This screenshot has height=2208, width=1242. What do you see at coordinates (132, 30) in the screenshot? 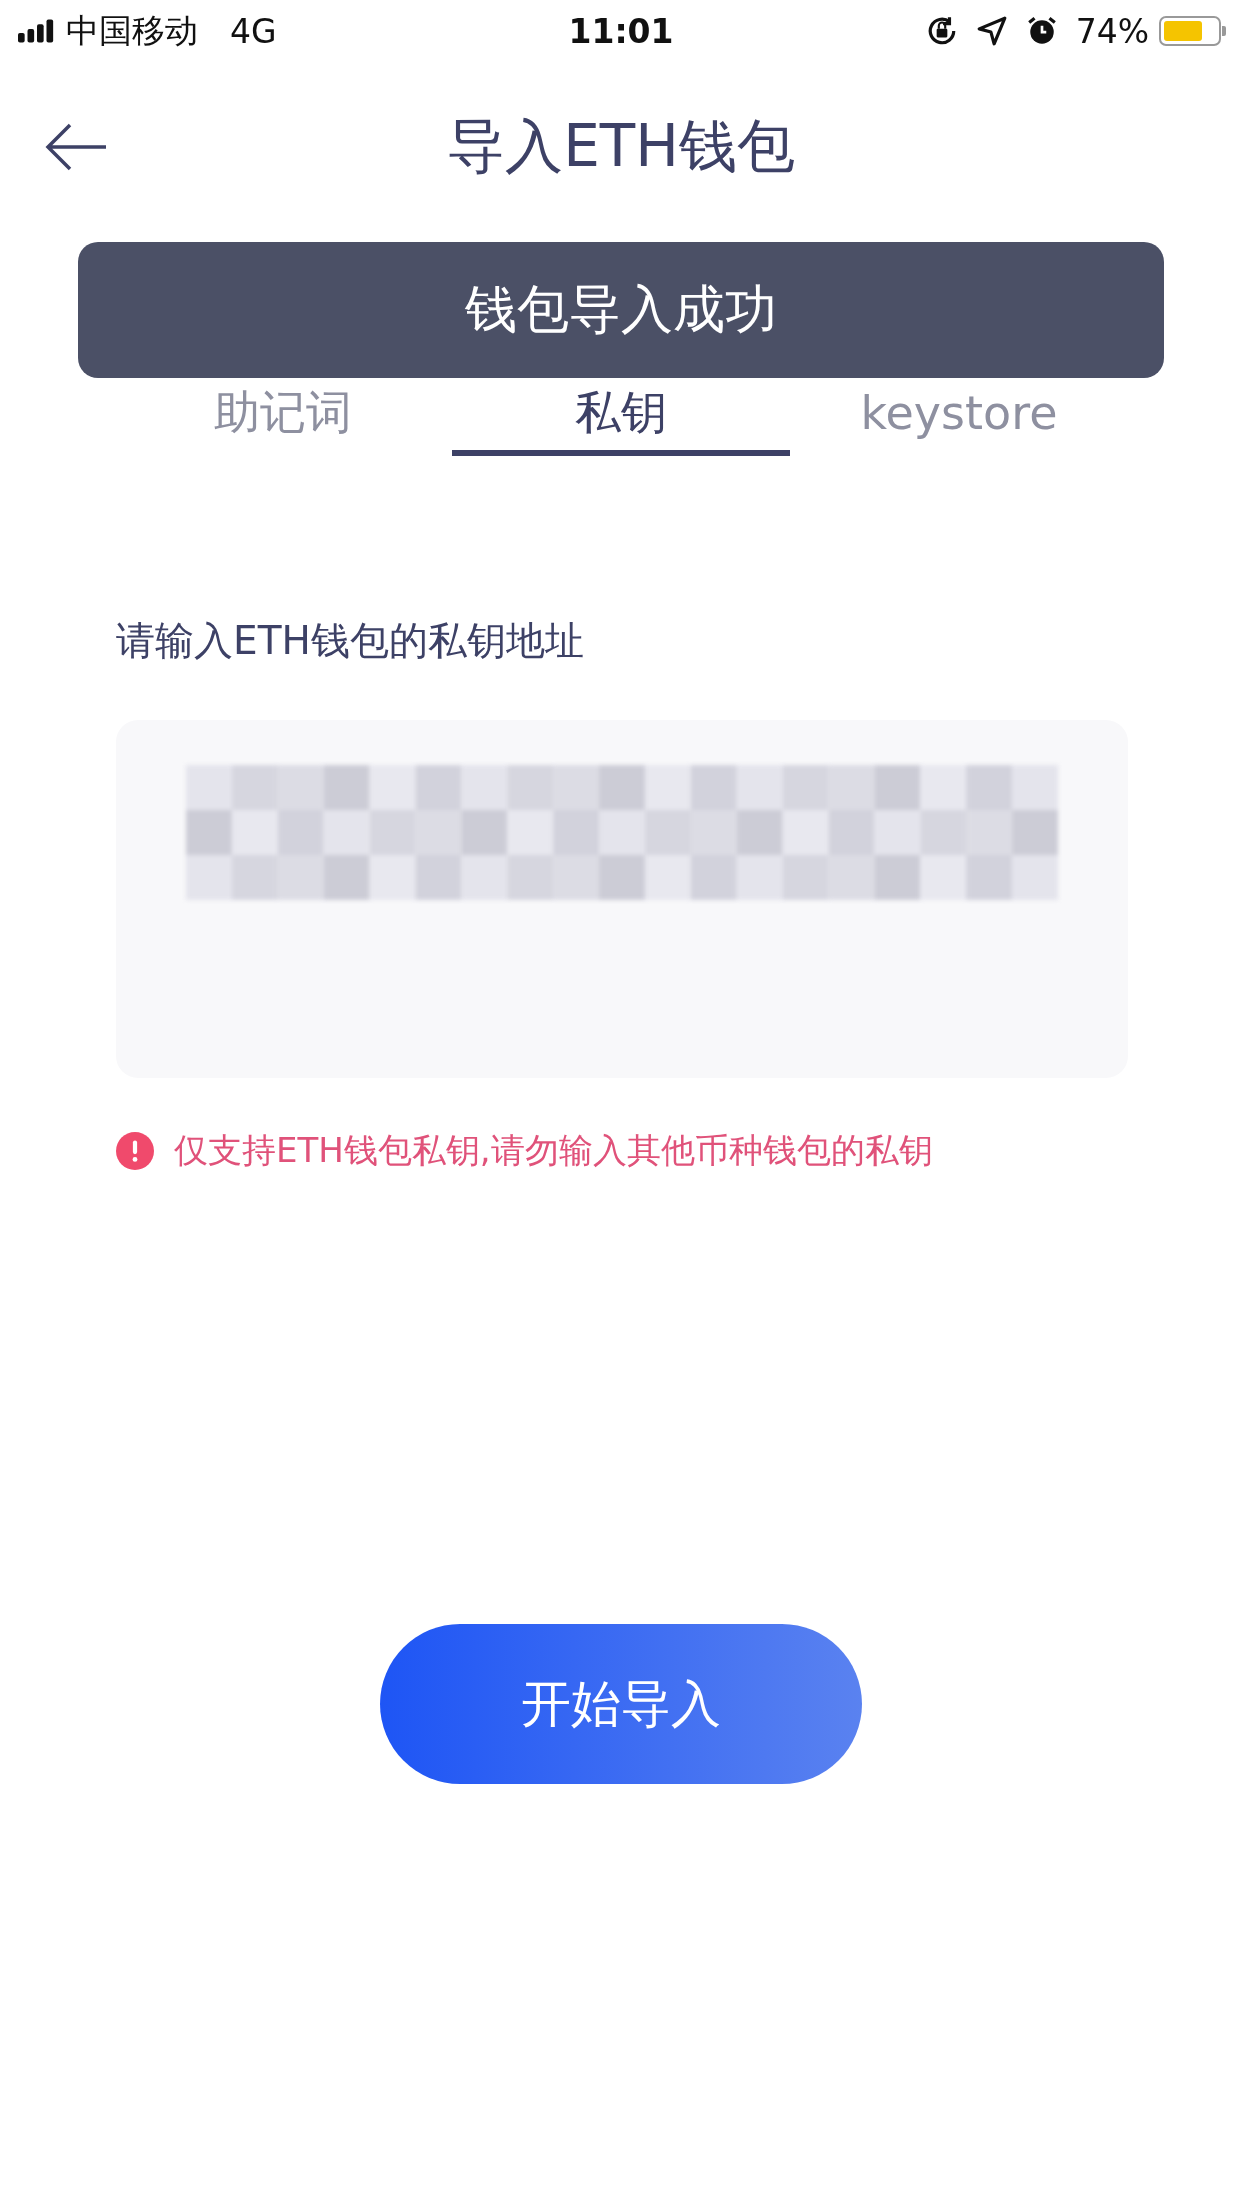
I see `carrier-name: 中国移动` at bounding box center [132, 30].